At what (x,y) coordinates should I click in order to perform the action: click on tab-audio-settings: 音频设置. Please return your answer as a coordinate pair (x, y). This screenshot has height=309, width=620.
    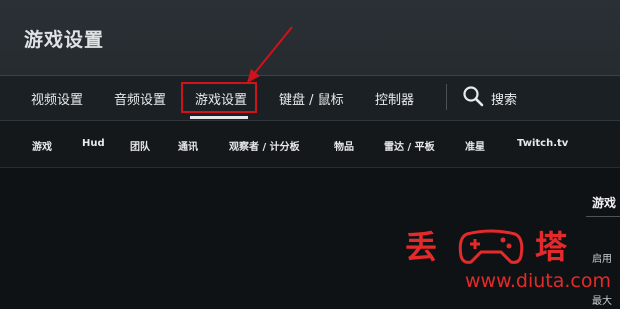
    Looking at the image, I should click on (140, 98).